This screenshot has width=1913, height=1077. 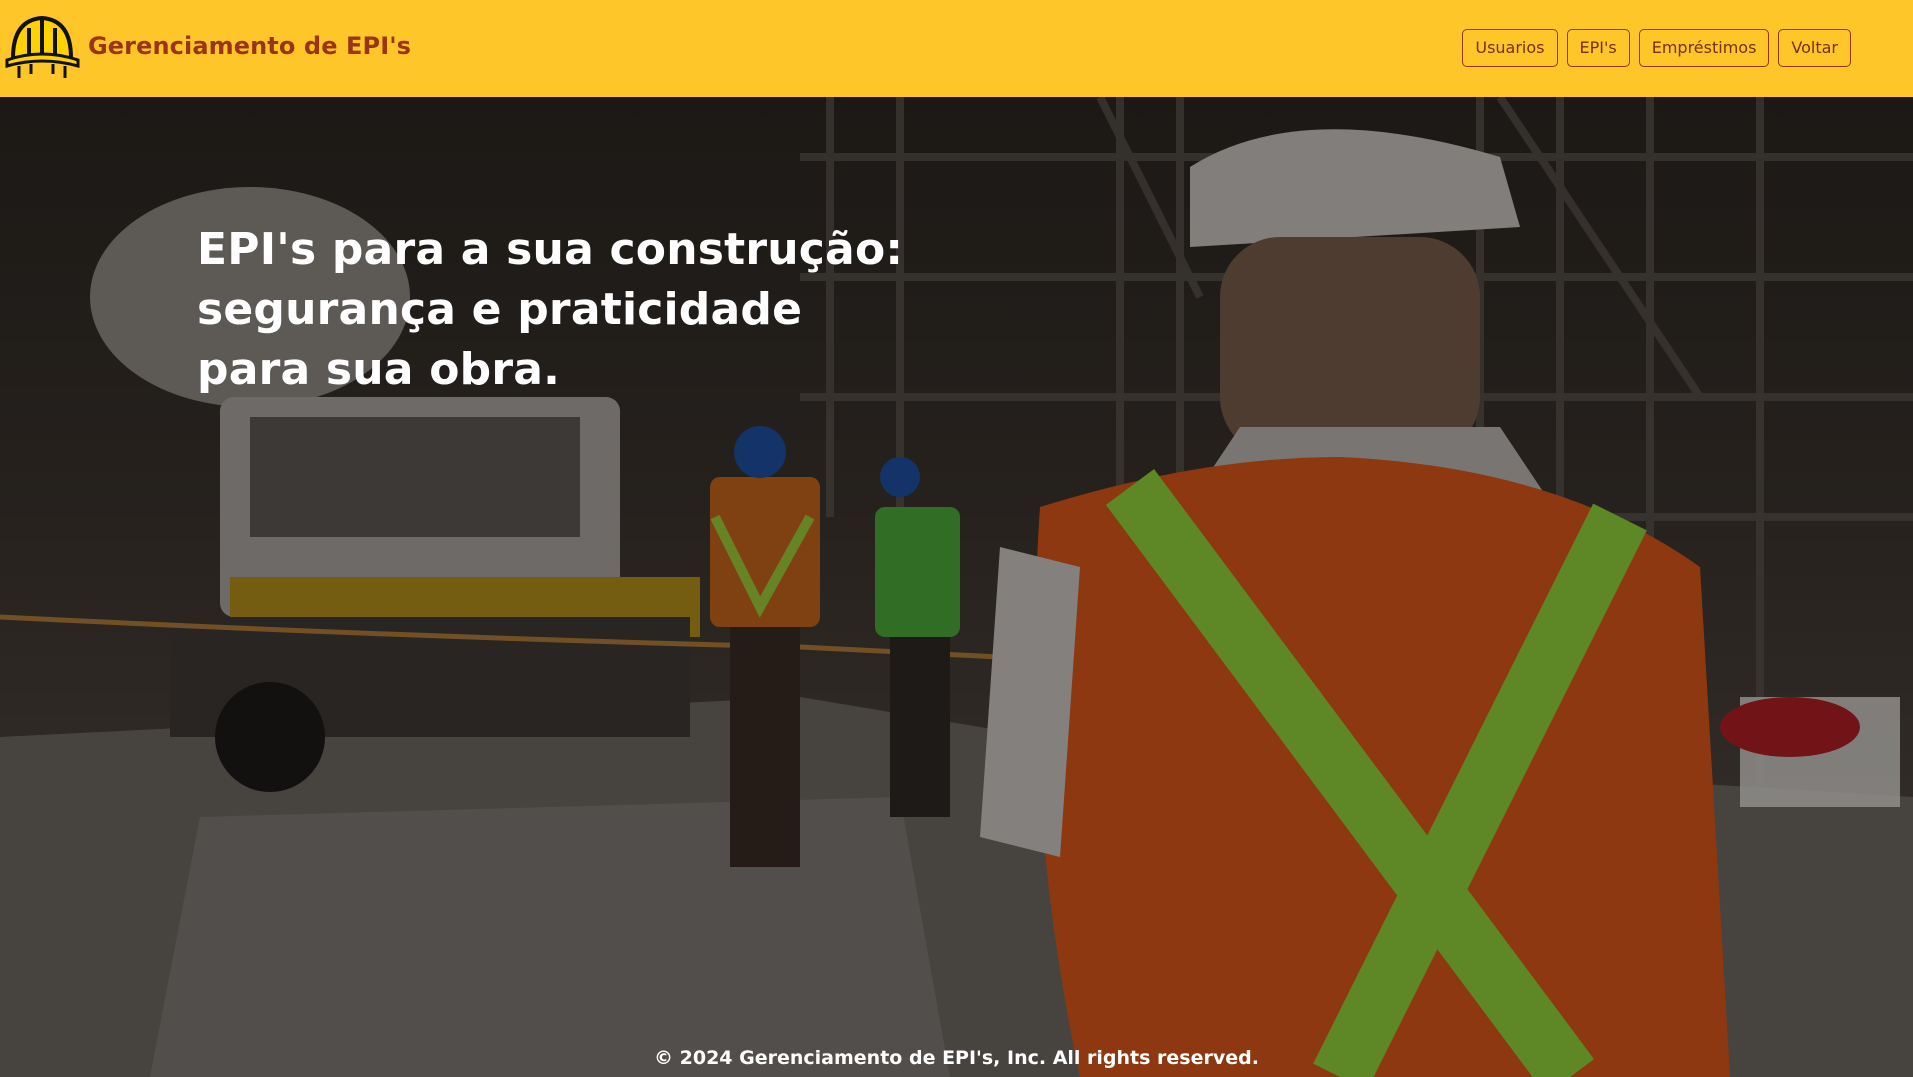 I want to click on nav-button-usuarios: Usuarios, so click(x=1510, y=48).